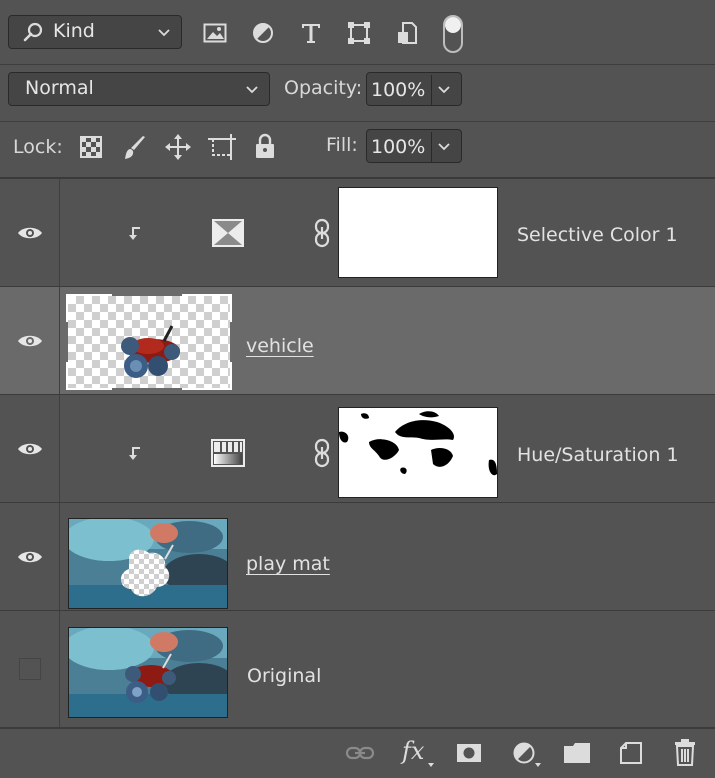 Image resolution: width=715 pixels, height=778 pixels. I want to click on opacity-value: 100%, so click(398, 90).